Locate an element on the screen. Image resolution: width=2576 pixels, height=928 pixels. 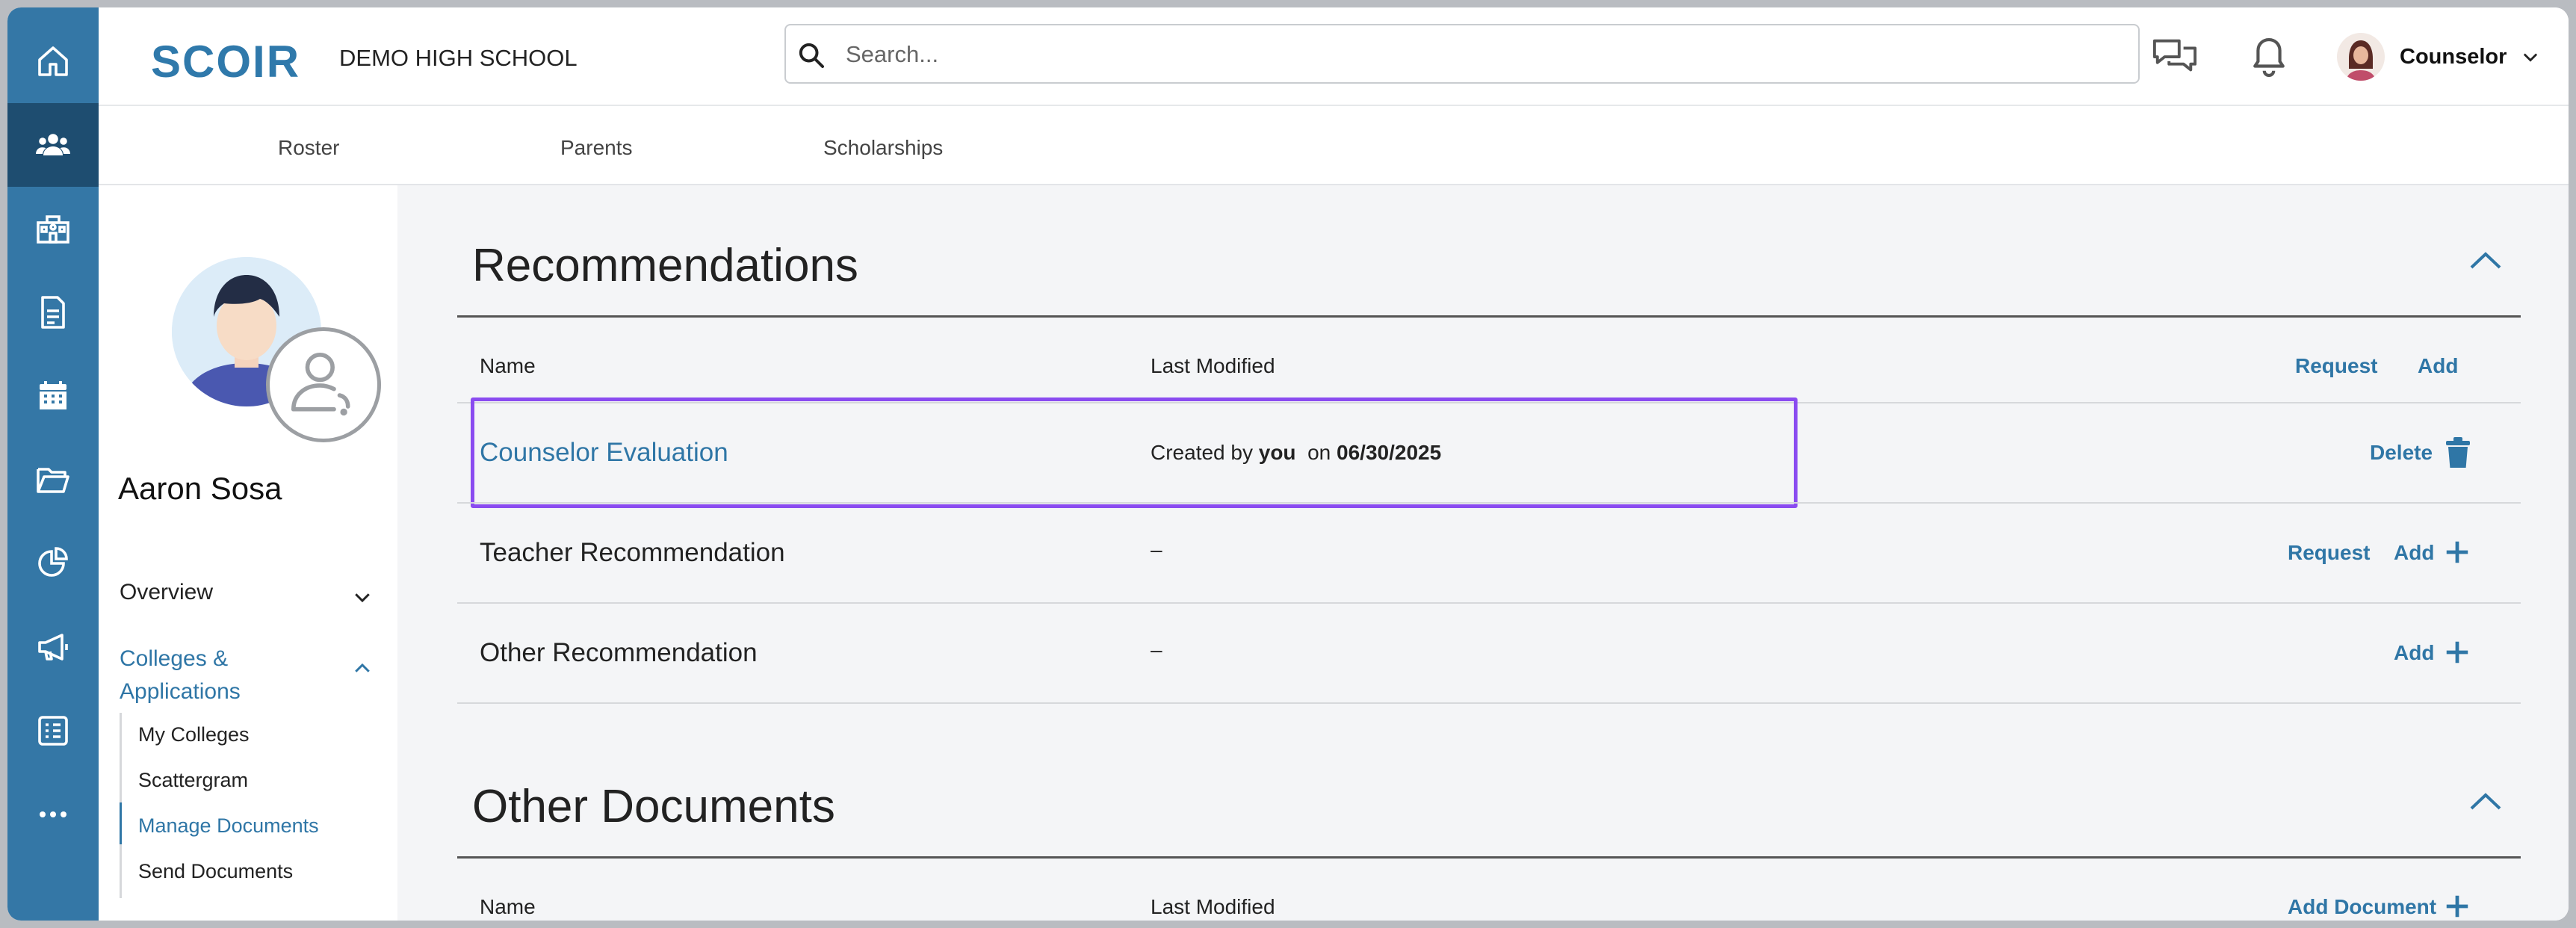
colleges-label-line1: Colleges & is located at coordinates (174, 658).